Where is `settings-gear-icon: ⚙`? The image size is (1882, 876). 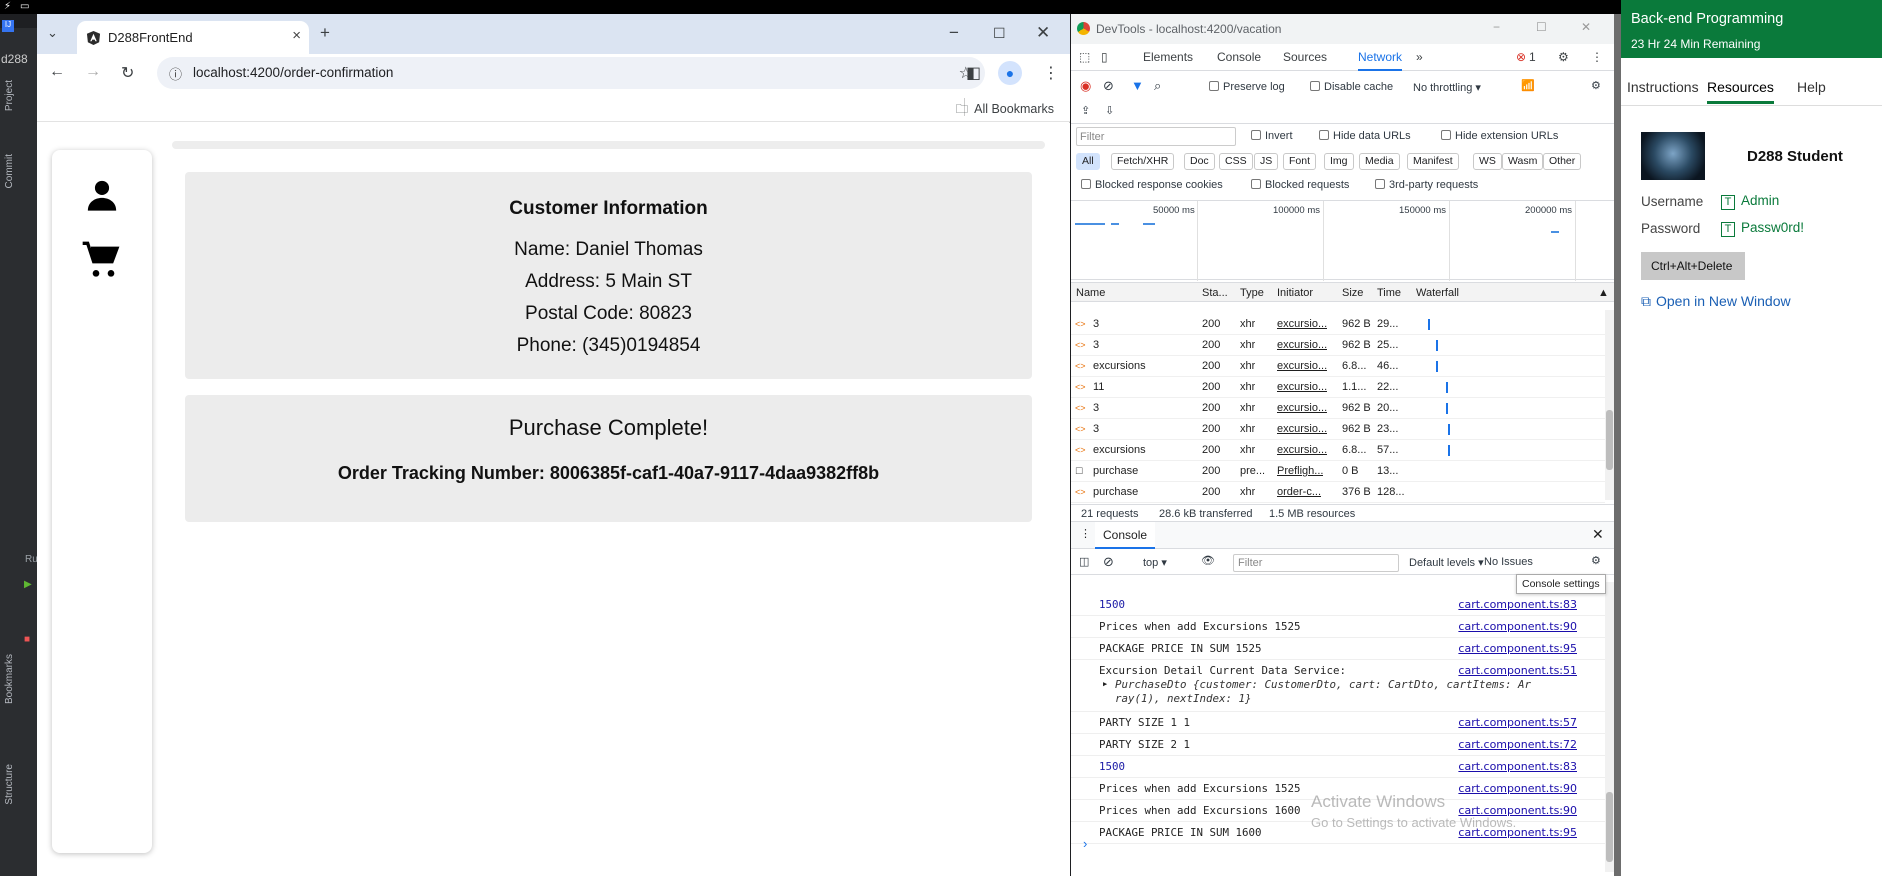 settings-gear-icon: ⚙ is located at coordinates (1563, 57).